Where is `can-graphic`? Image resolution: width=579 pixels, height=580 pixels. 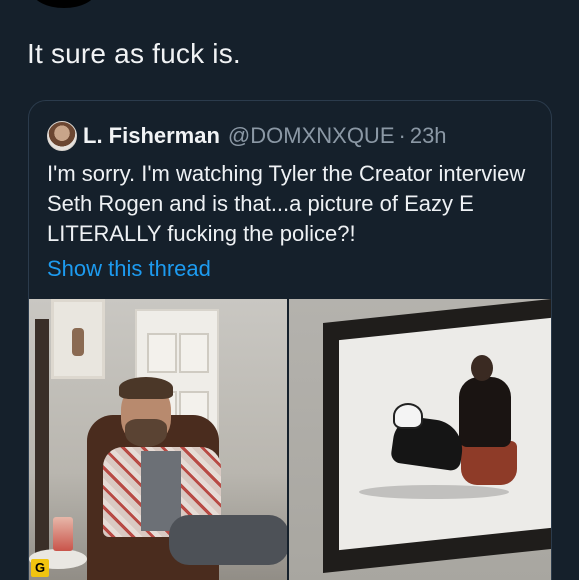 can-graphic is located at coordinates (63, 534).